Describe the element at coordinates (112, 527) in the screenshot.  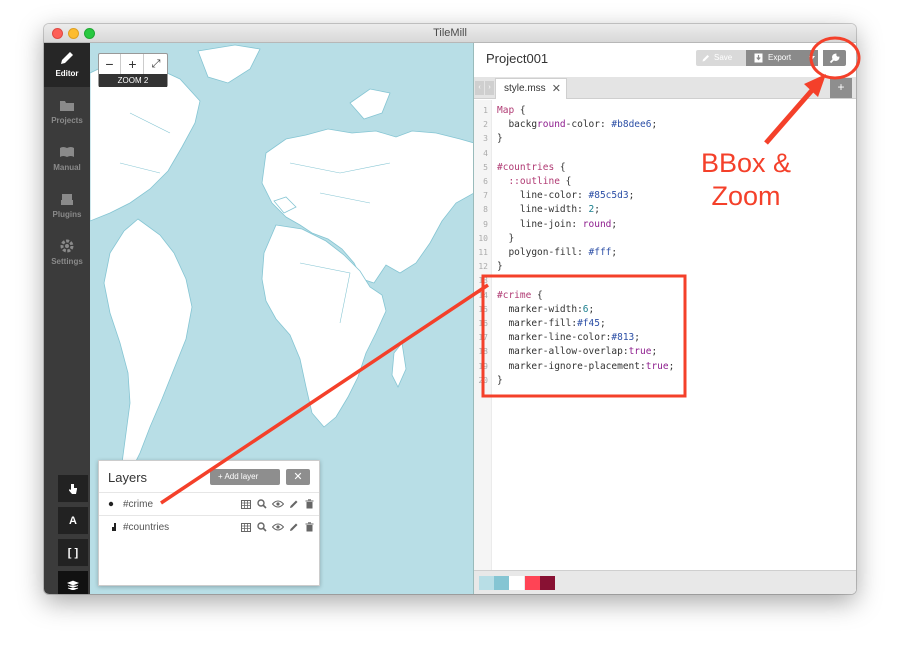
I see `polygon-icon` at that location.